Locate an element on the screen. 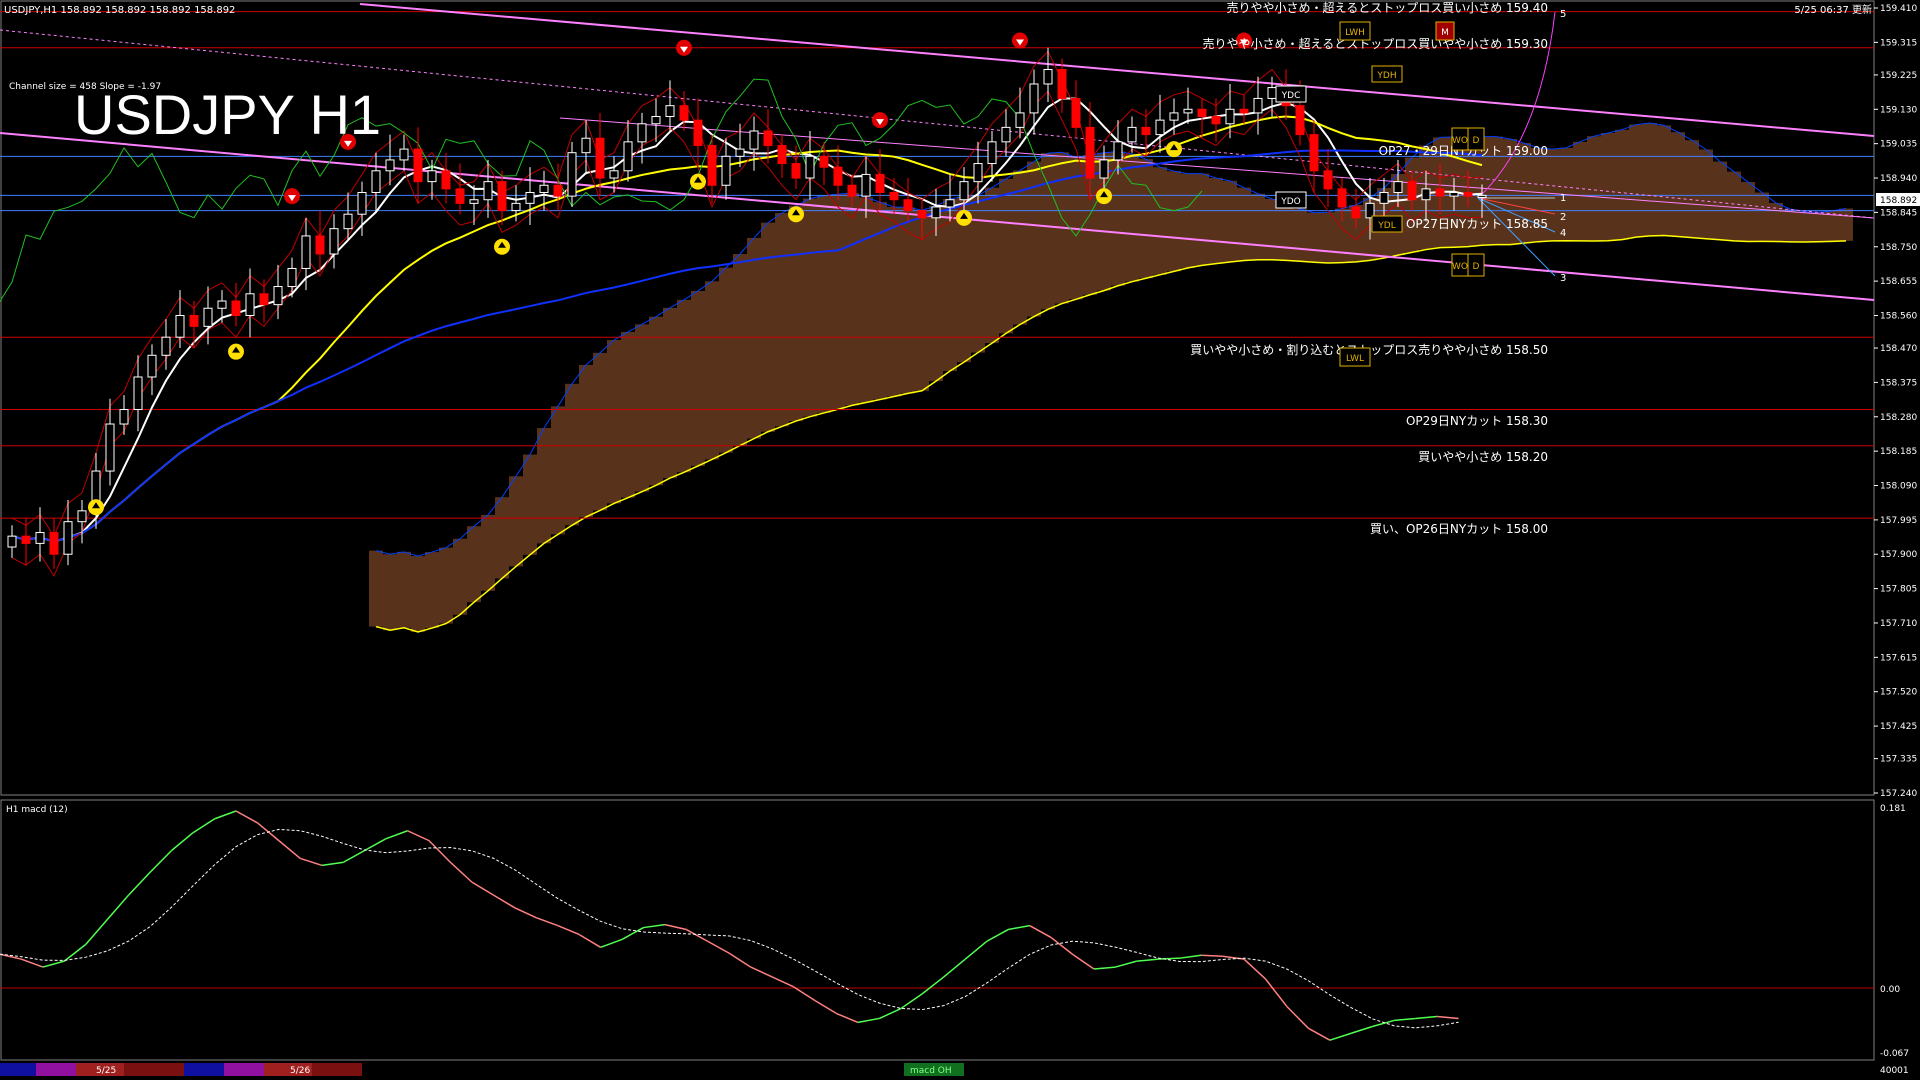  price-tick-label: 157.425 is located at coordinates (1898, 727).